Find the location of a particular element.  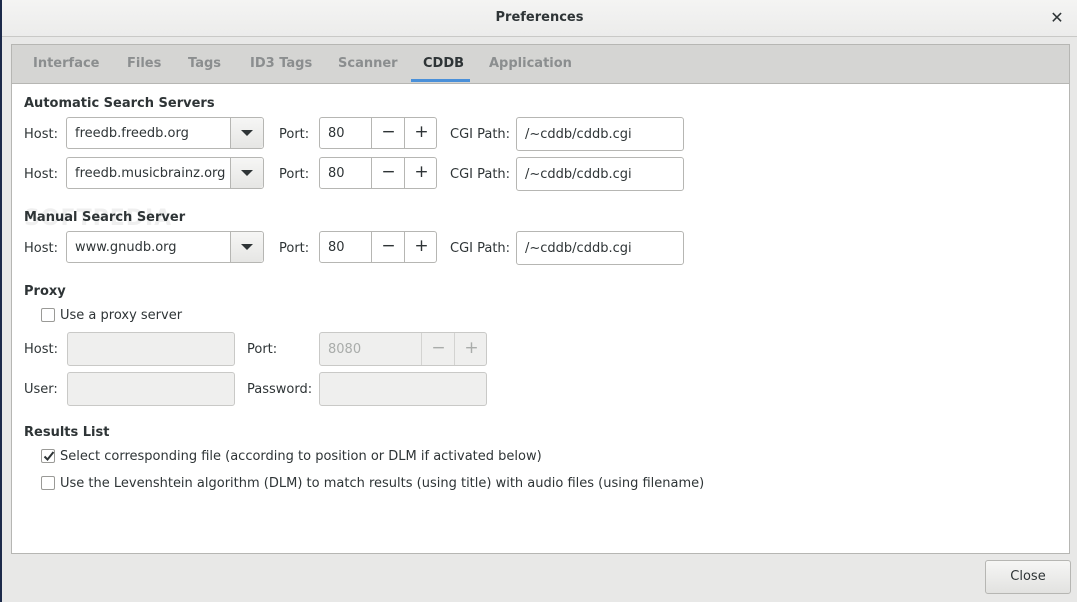

auto-port-spin-2: 80 − + is located at coordinates (378, 173).